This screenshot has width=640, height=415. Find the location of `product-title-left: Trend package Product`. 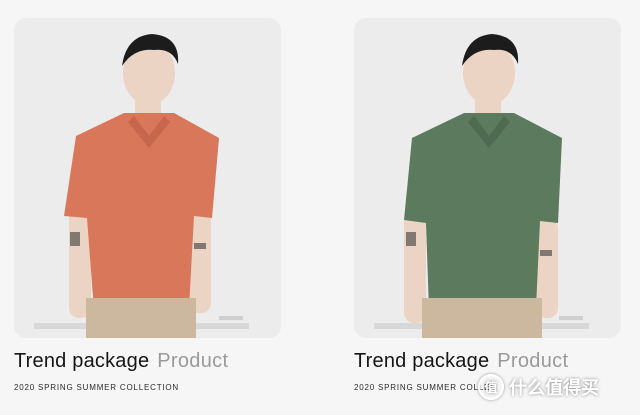

product-title-left: Trend package Product is located at coordinates (149, 361).